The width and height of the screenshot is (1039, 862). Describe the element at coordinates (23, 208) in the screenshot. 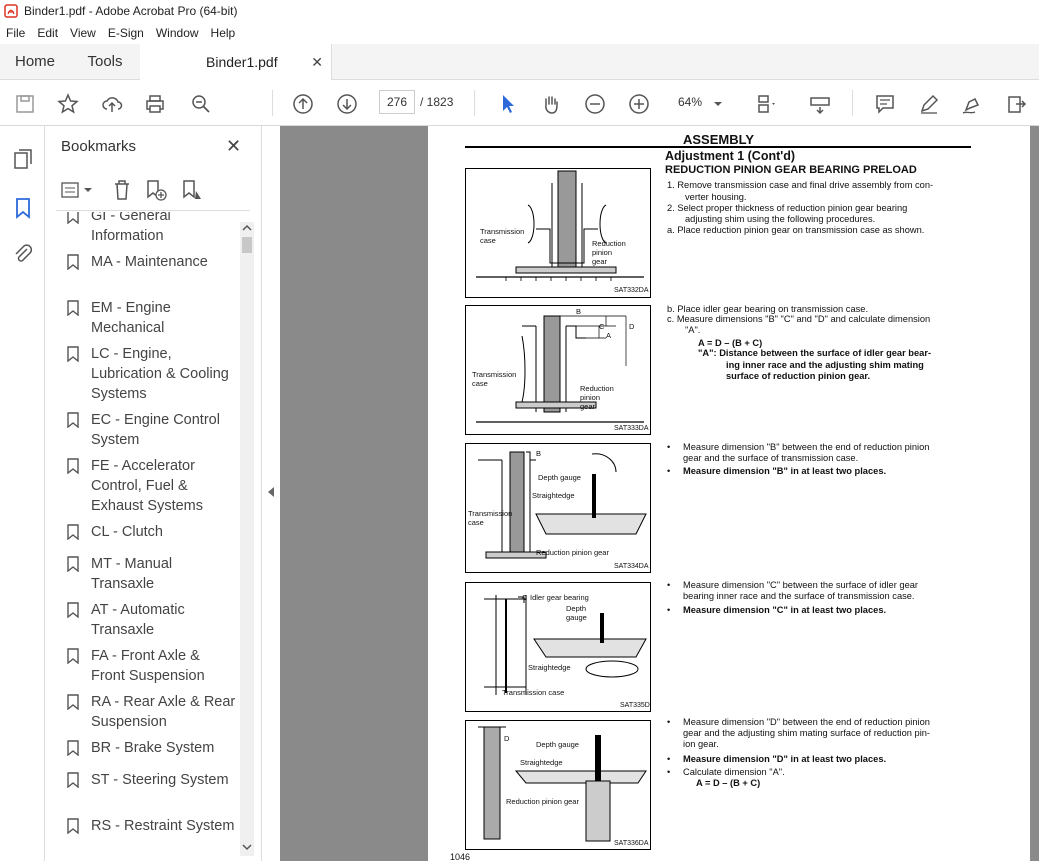

I see `bookmarks-panel-icon` at that location.